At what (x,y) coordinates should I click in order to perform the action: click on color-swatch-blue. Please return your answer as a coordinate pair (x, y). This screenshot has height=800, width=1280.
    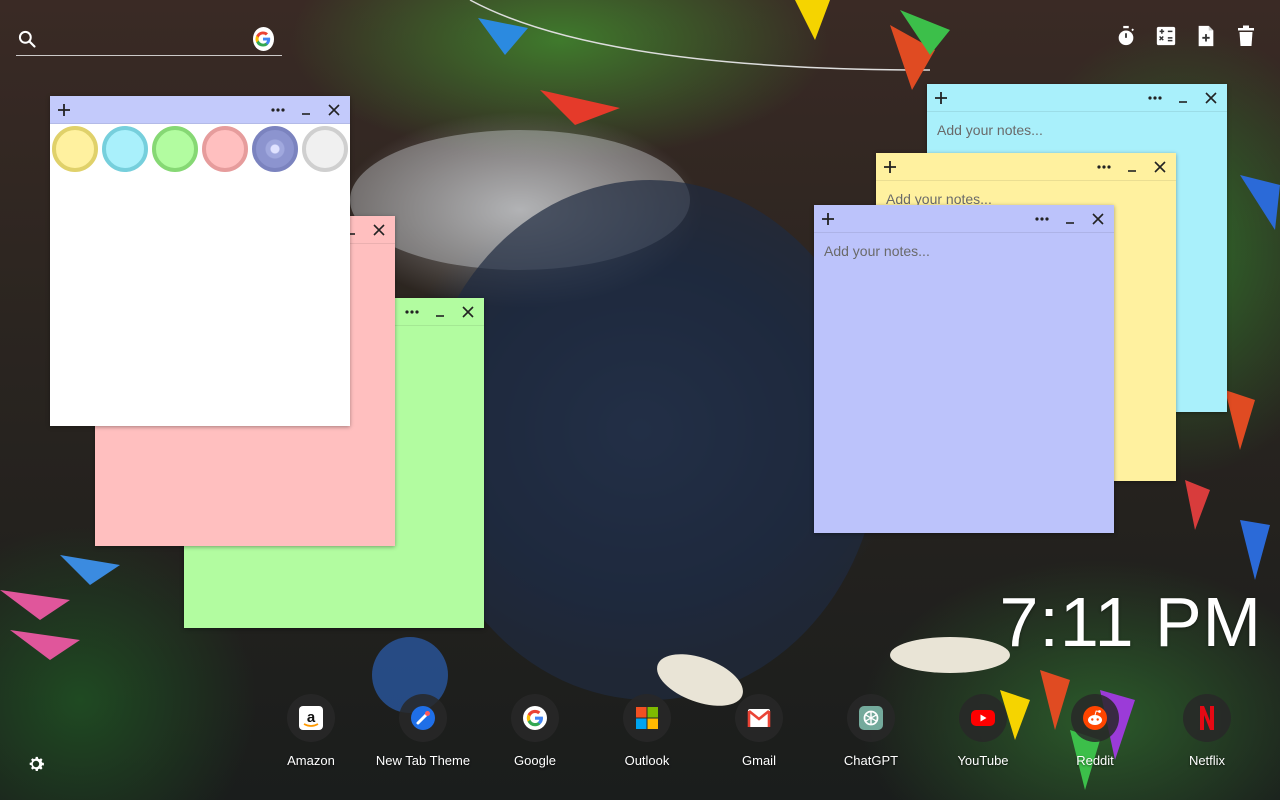
    Looking at the image, I should click on (125, 149).